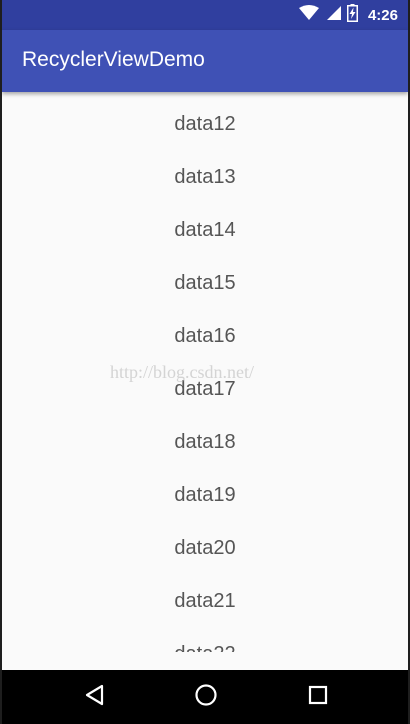 The height and width of the screenshot is (724, 410). I want to click on back-button, so click(94, 697).